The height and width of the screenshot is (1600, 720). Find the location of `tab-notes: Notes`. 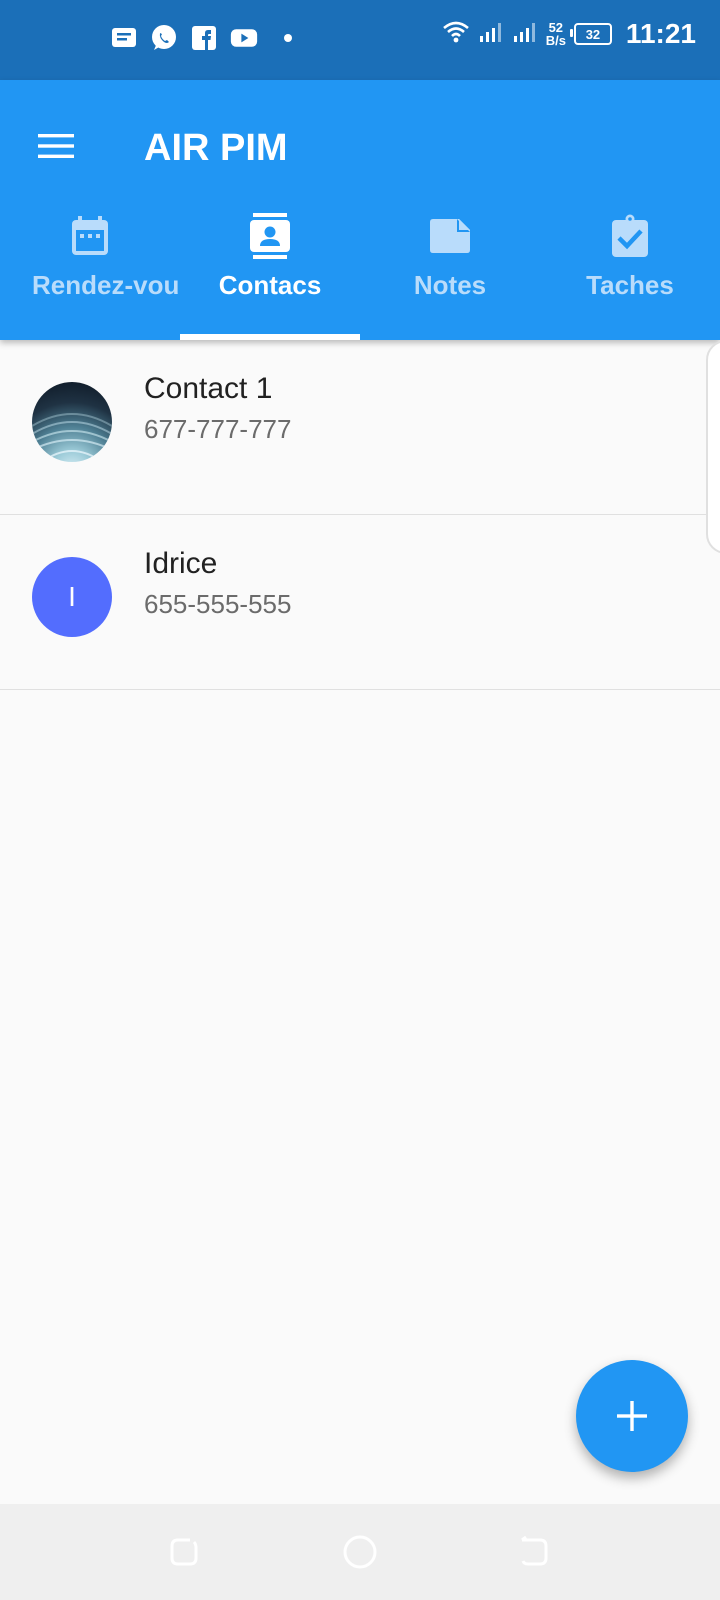

tab-notes: Notes is located at coordinates (450, 272).